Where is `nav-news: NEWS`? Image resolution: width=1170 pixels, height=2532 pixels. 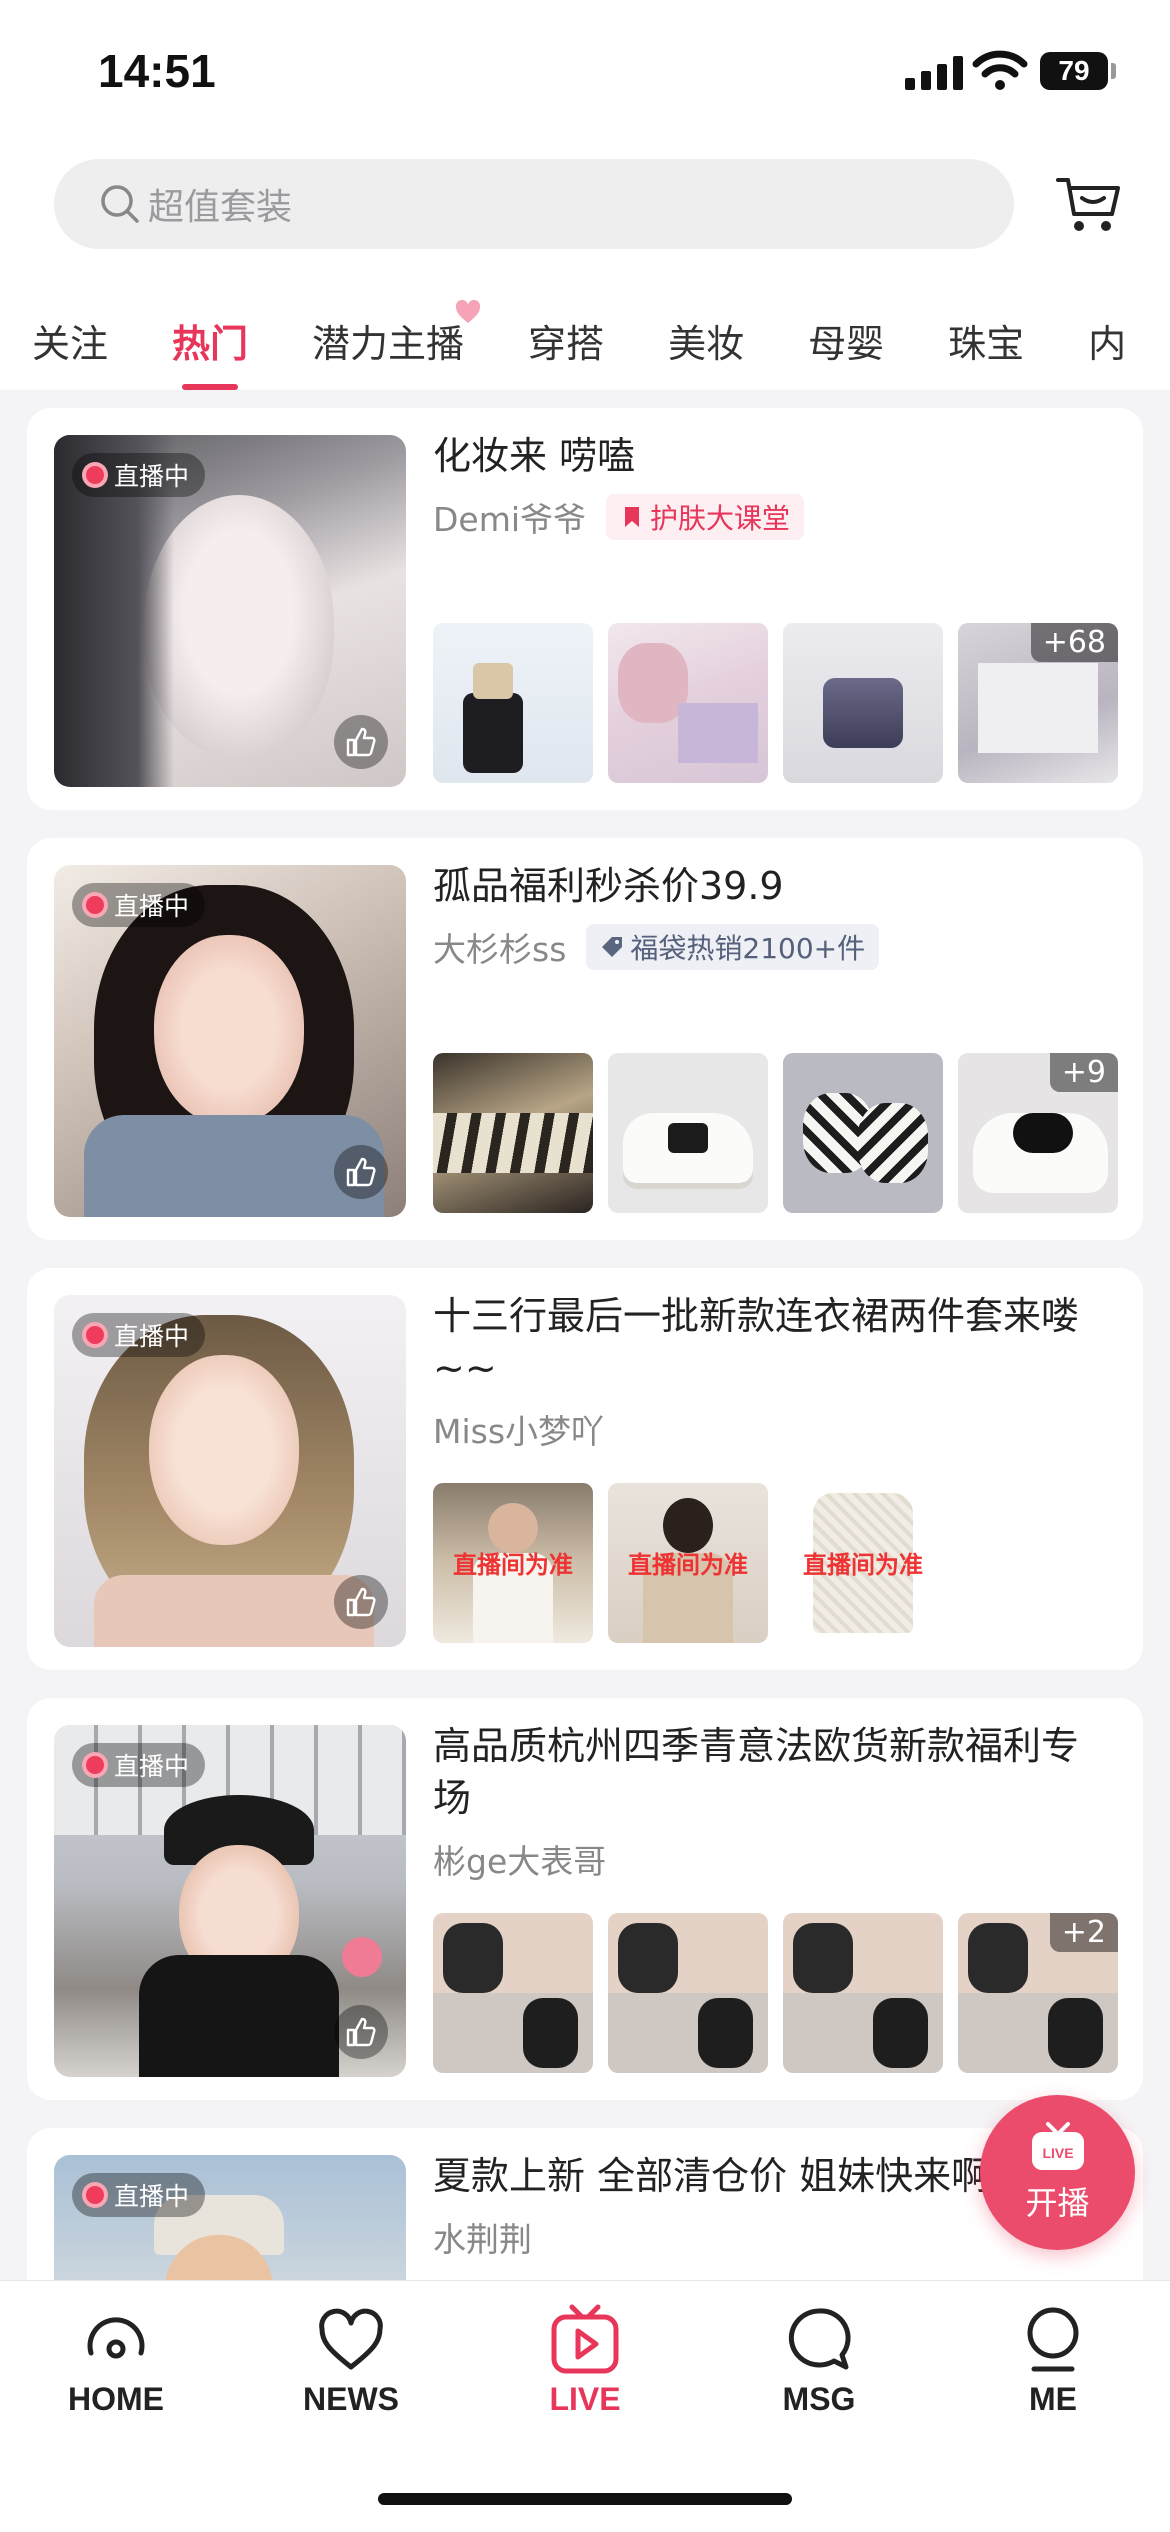
nav-news: NEWS is located at coordinates (351, 2360).